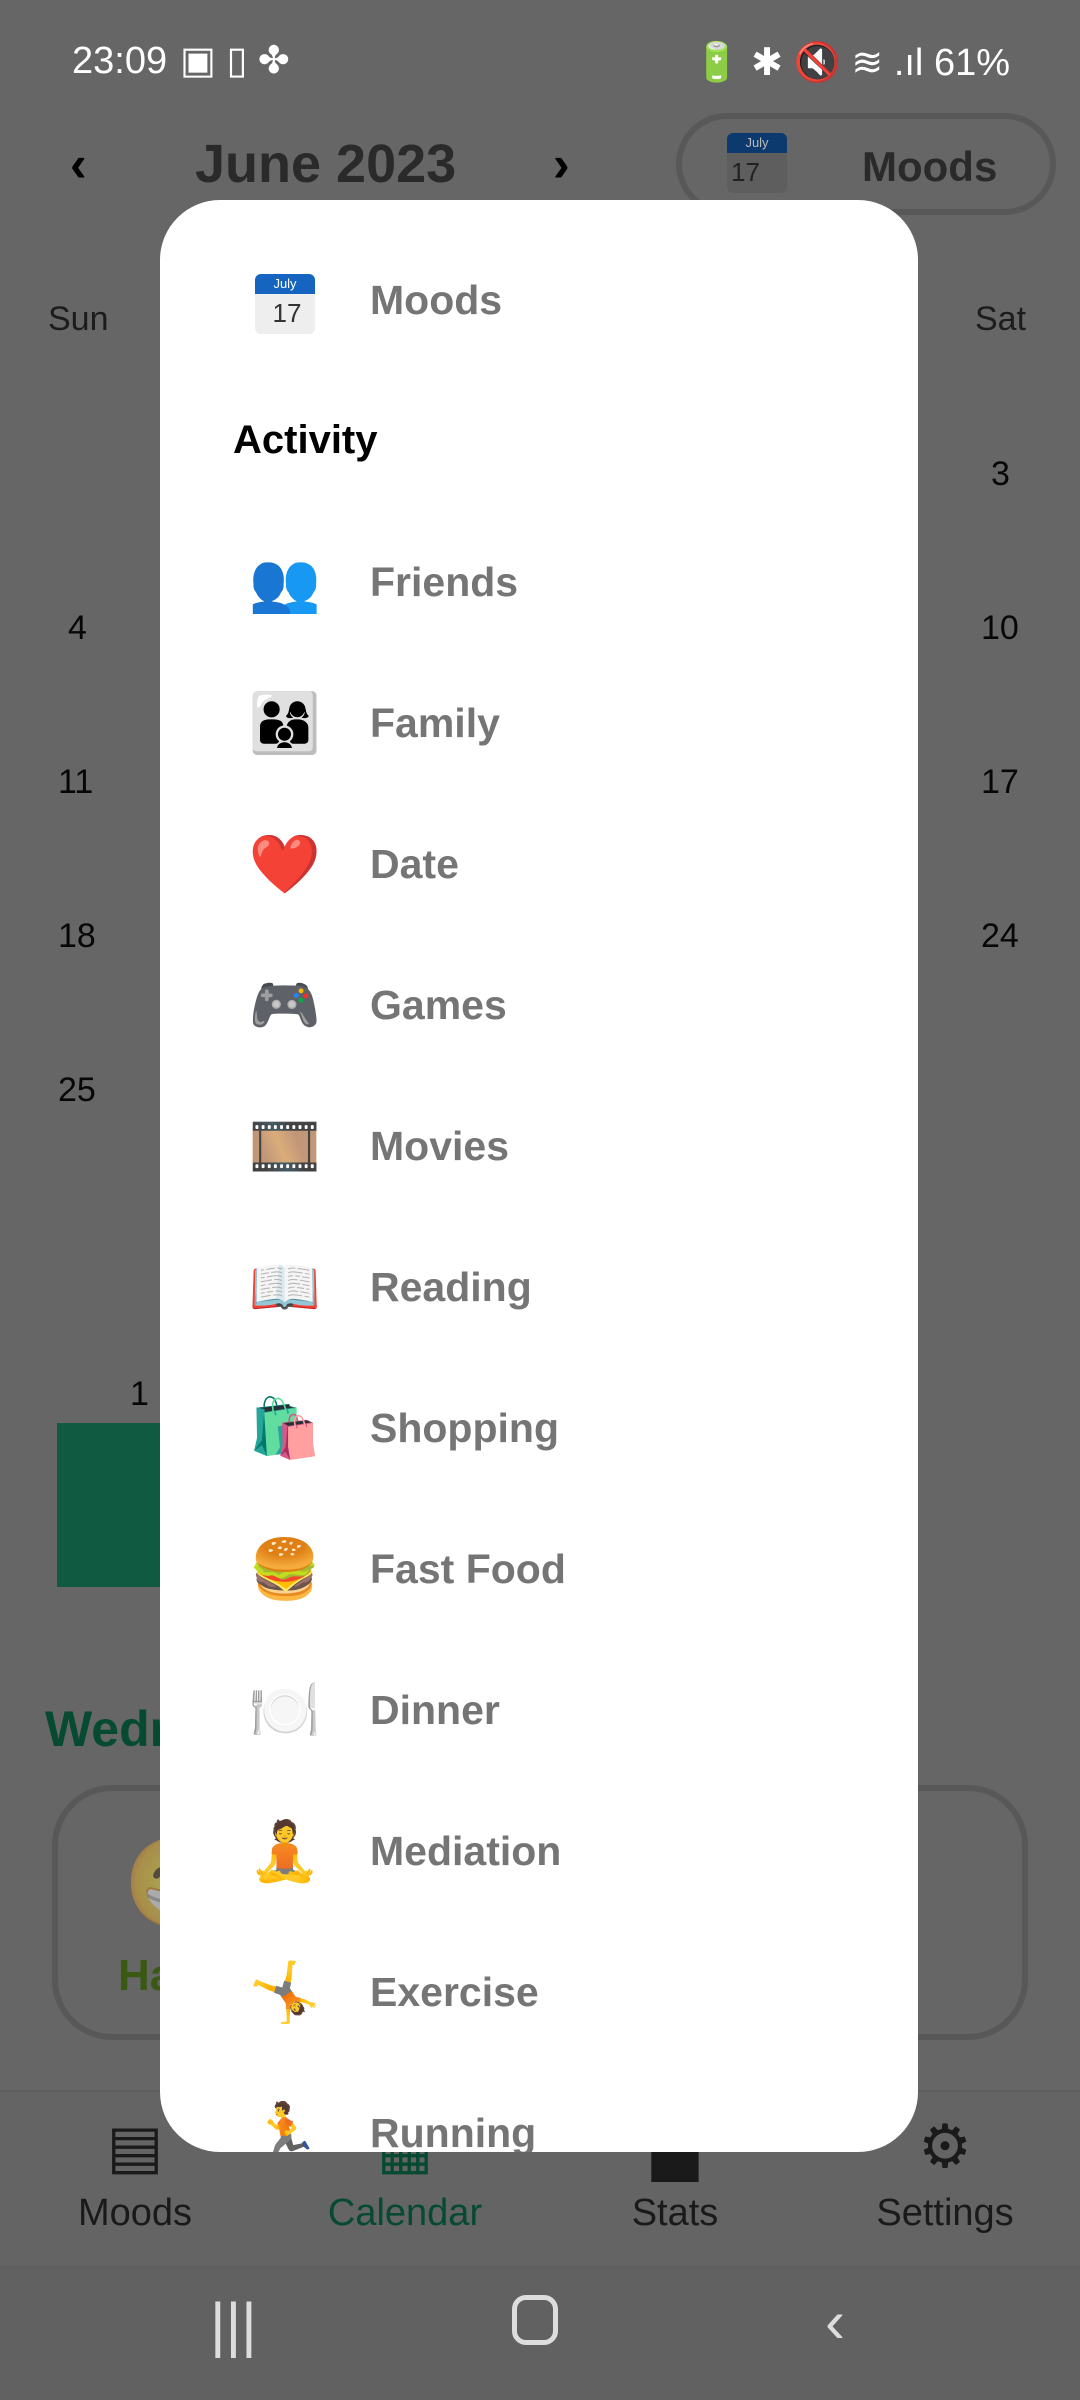  What do you see at coordinates (444, 582) in the screenshot?
I see `menu-item-label: Friends` at bounding box center [444, 582].